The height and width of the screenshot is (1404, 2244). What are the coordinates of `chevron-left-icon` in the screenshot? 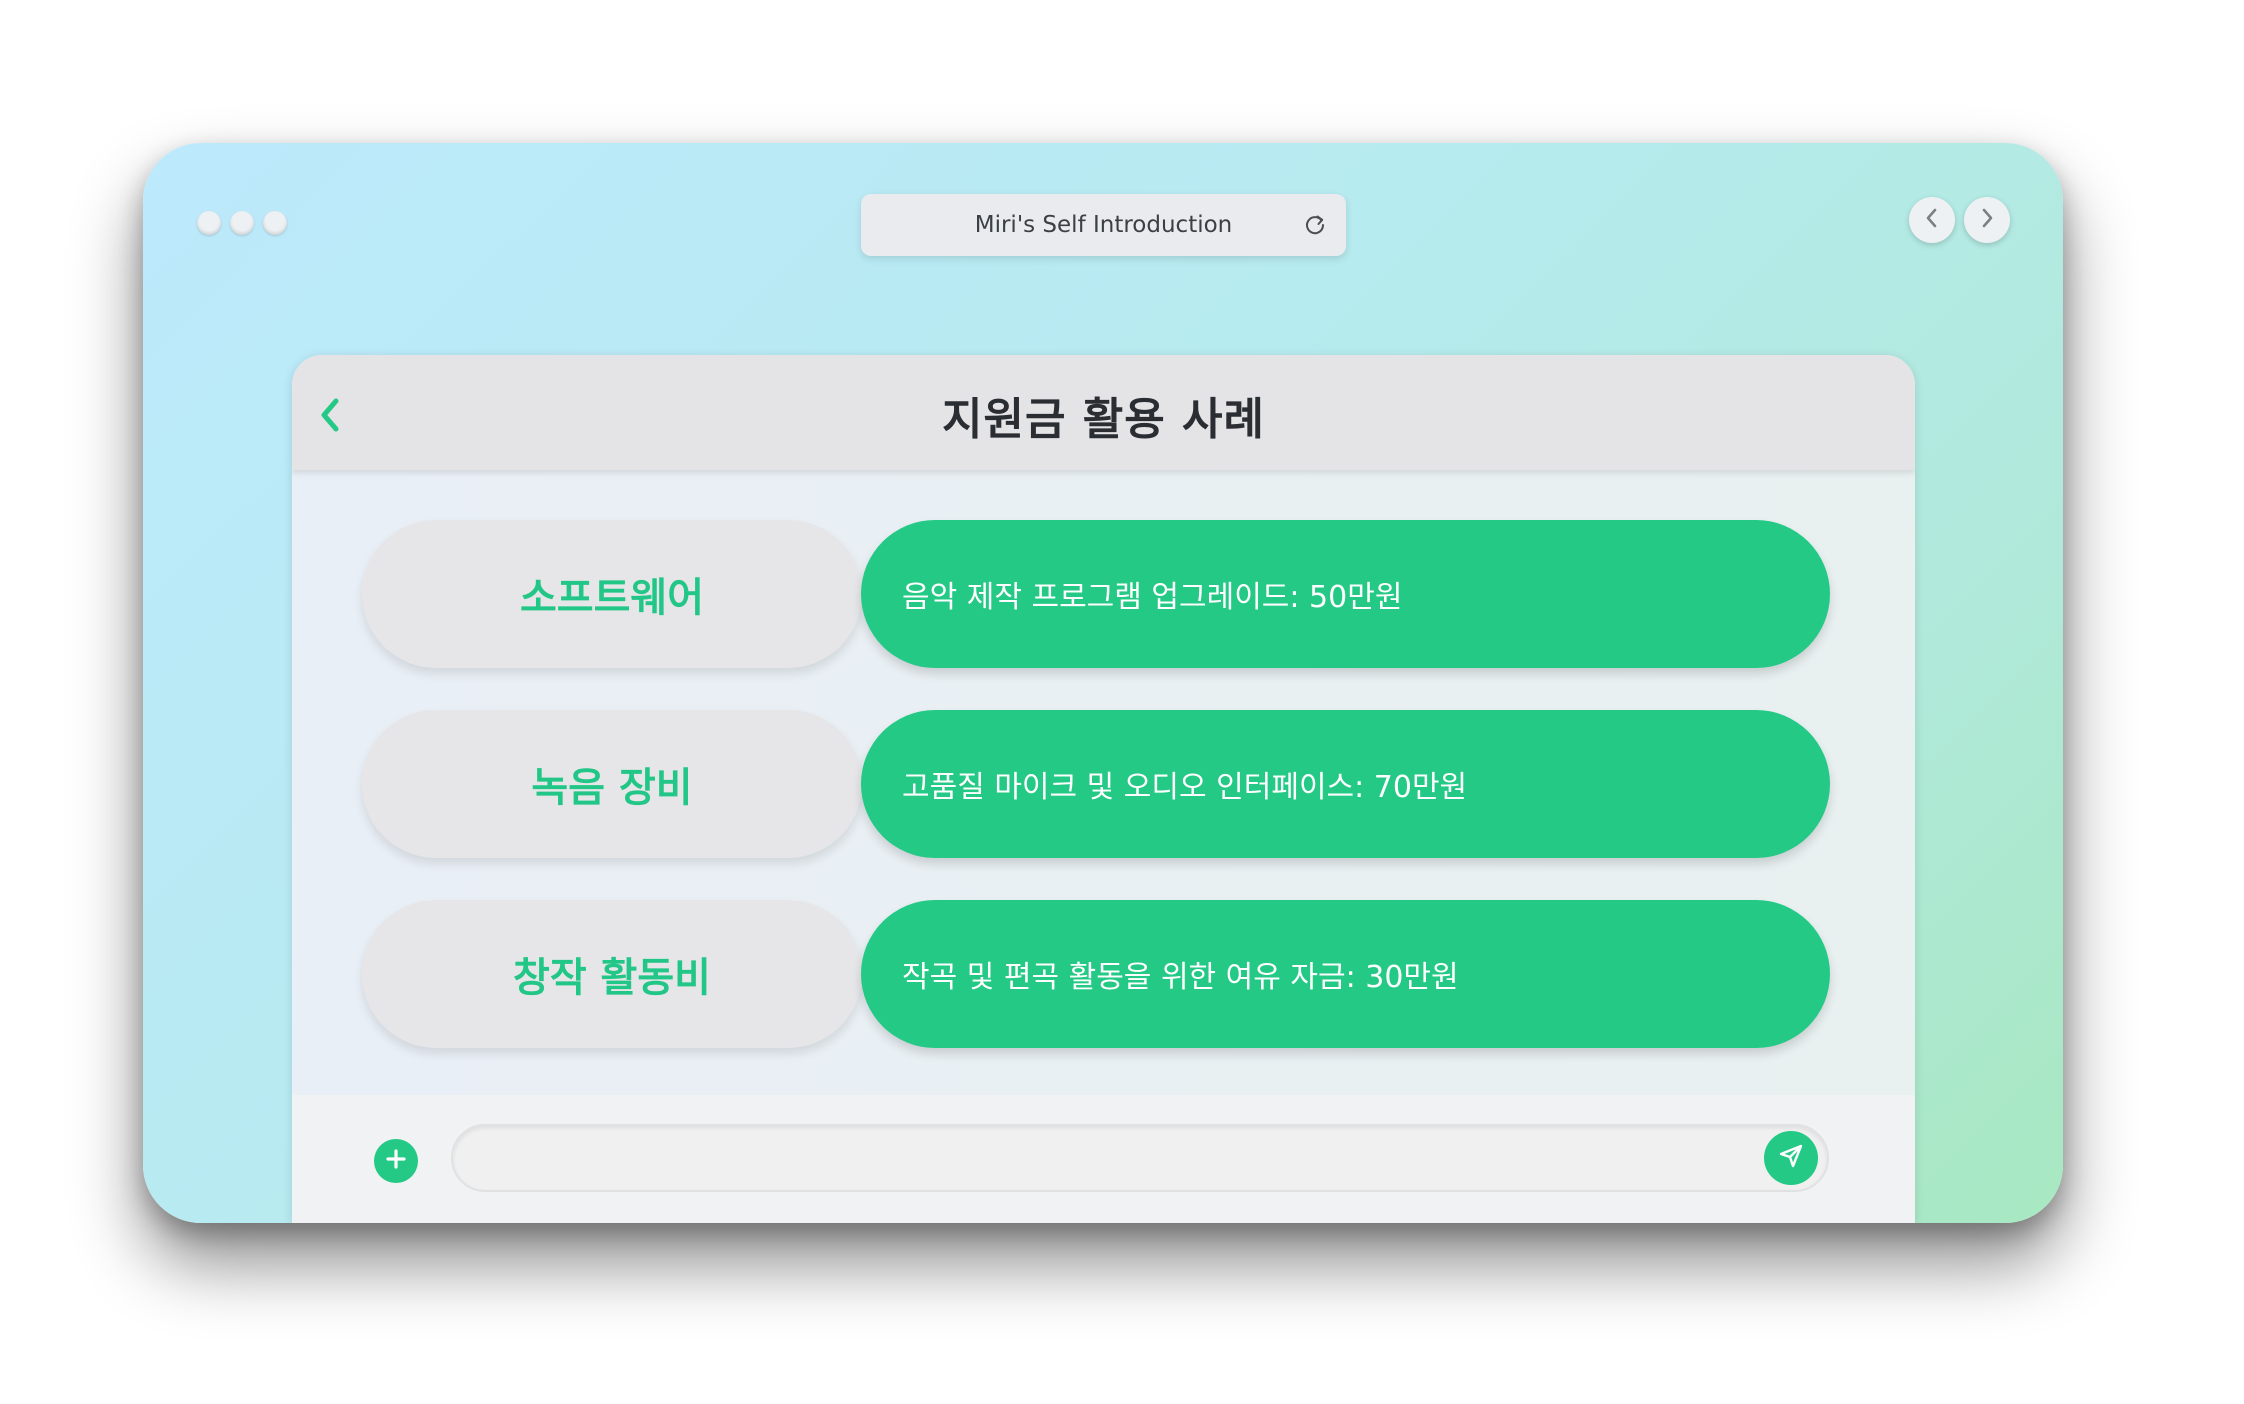 It's located at (1932, 220).